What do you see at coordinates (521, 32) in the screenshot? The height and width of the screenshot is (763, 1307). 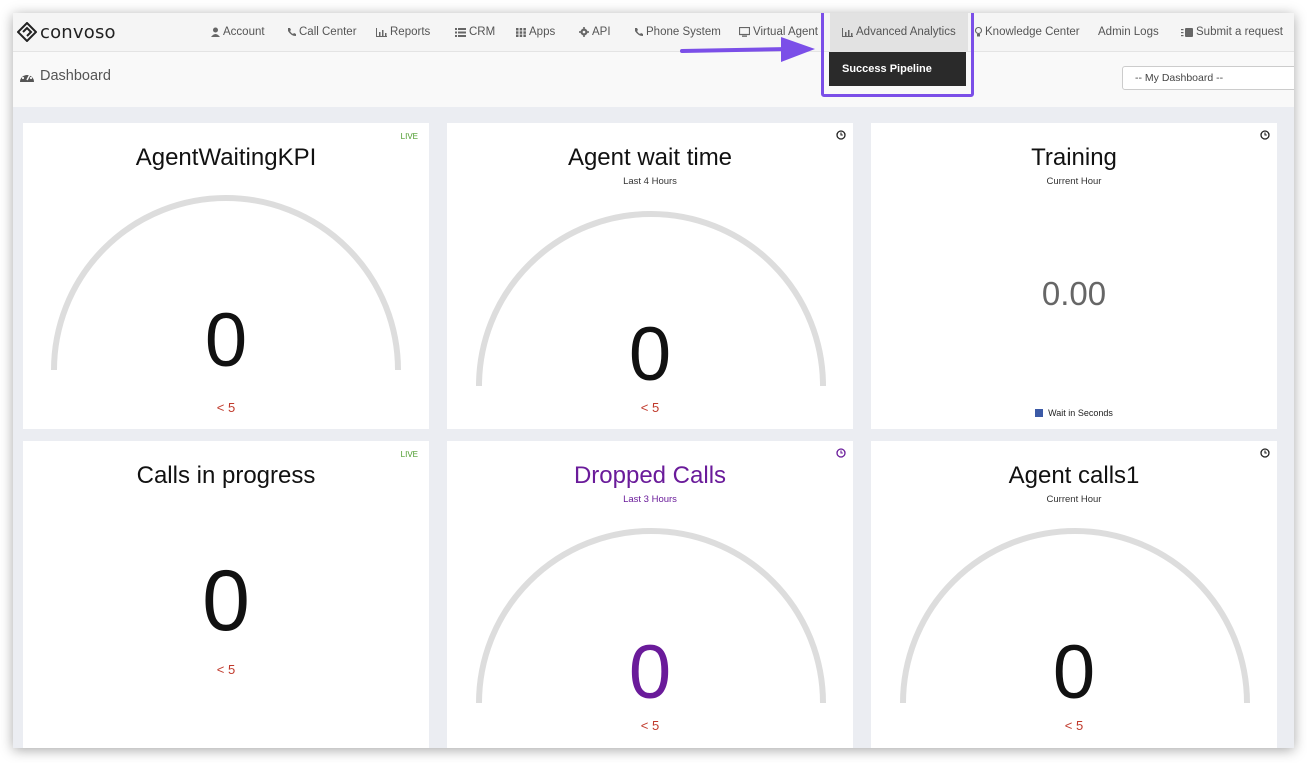 I see `grid-icon` at bounding box center [521, 32].